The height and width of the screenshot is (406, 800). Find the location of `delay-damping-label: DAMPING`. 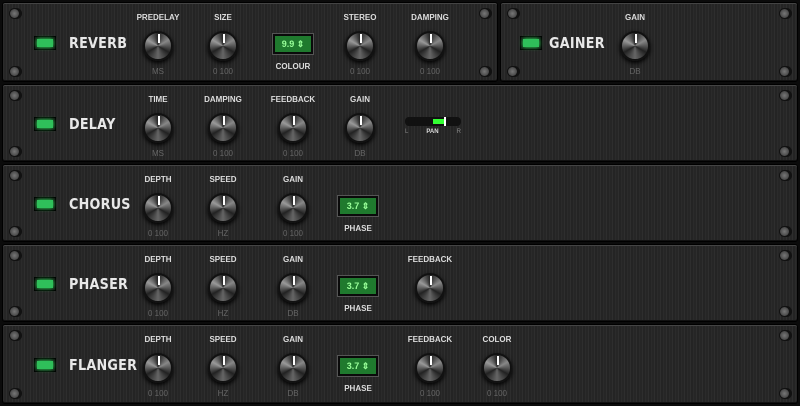

delay-damping-label: DAMPING is located at coordinates (223, 99).